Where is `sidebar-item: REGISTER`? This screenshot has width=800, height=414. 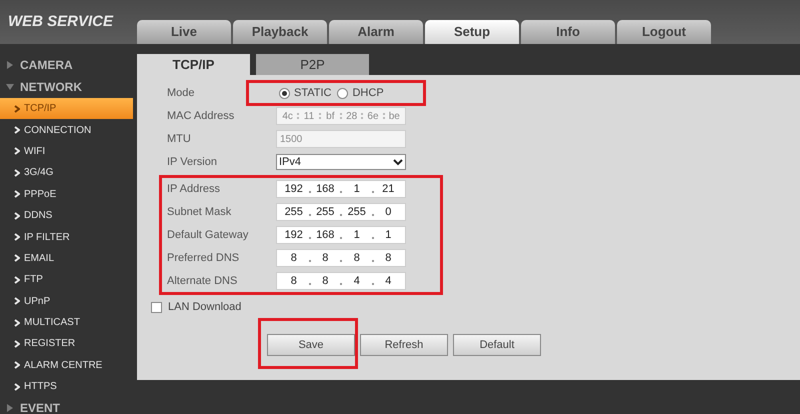
sidebar-item: REGISTER is located at coordinates (67, 344).